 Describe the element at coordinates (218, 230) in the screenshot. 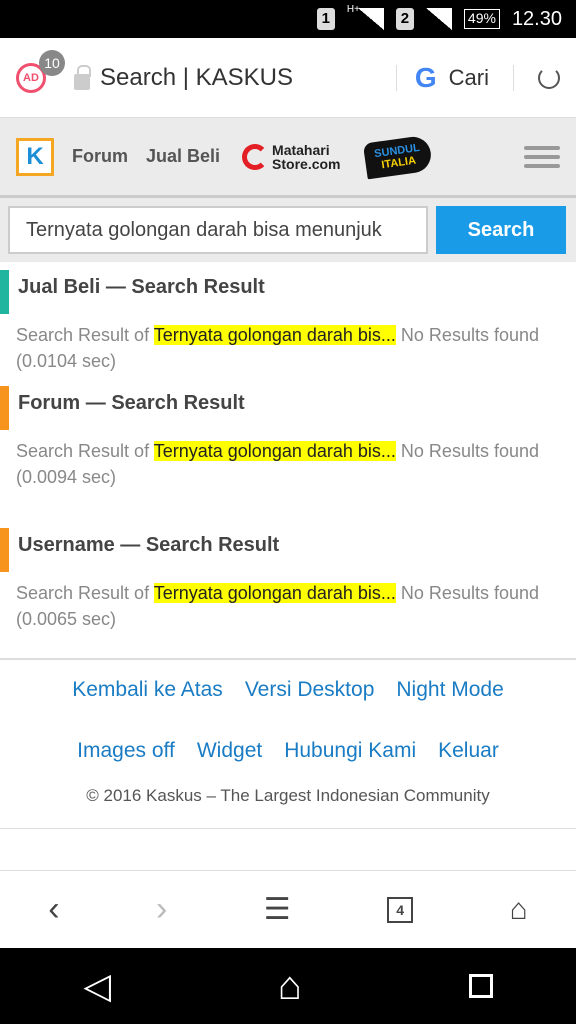

I see `search-input` at that location.